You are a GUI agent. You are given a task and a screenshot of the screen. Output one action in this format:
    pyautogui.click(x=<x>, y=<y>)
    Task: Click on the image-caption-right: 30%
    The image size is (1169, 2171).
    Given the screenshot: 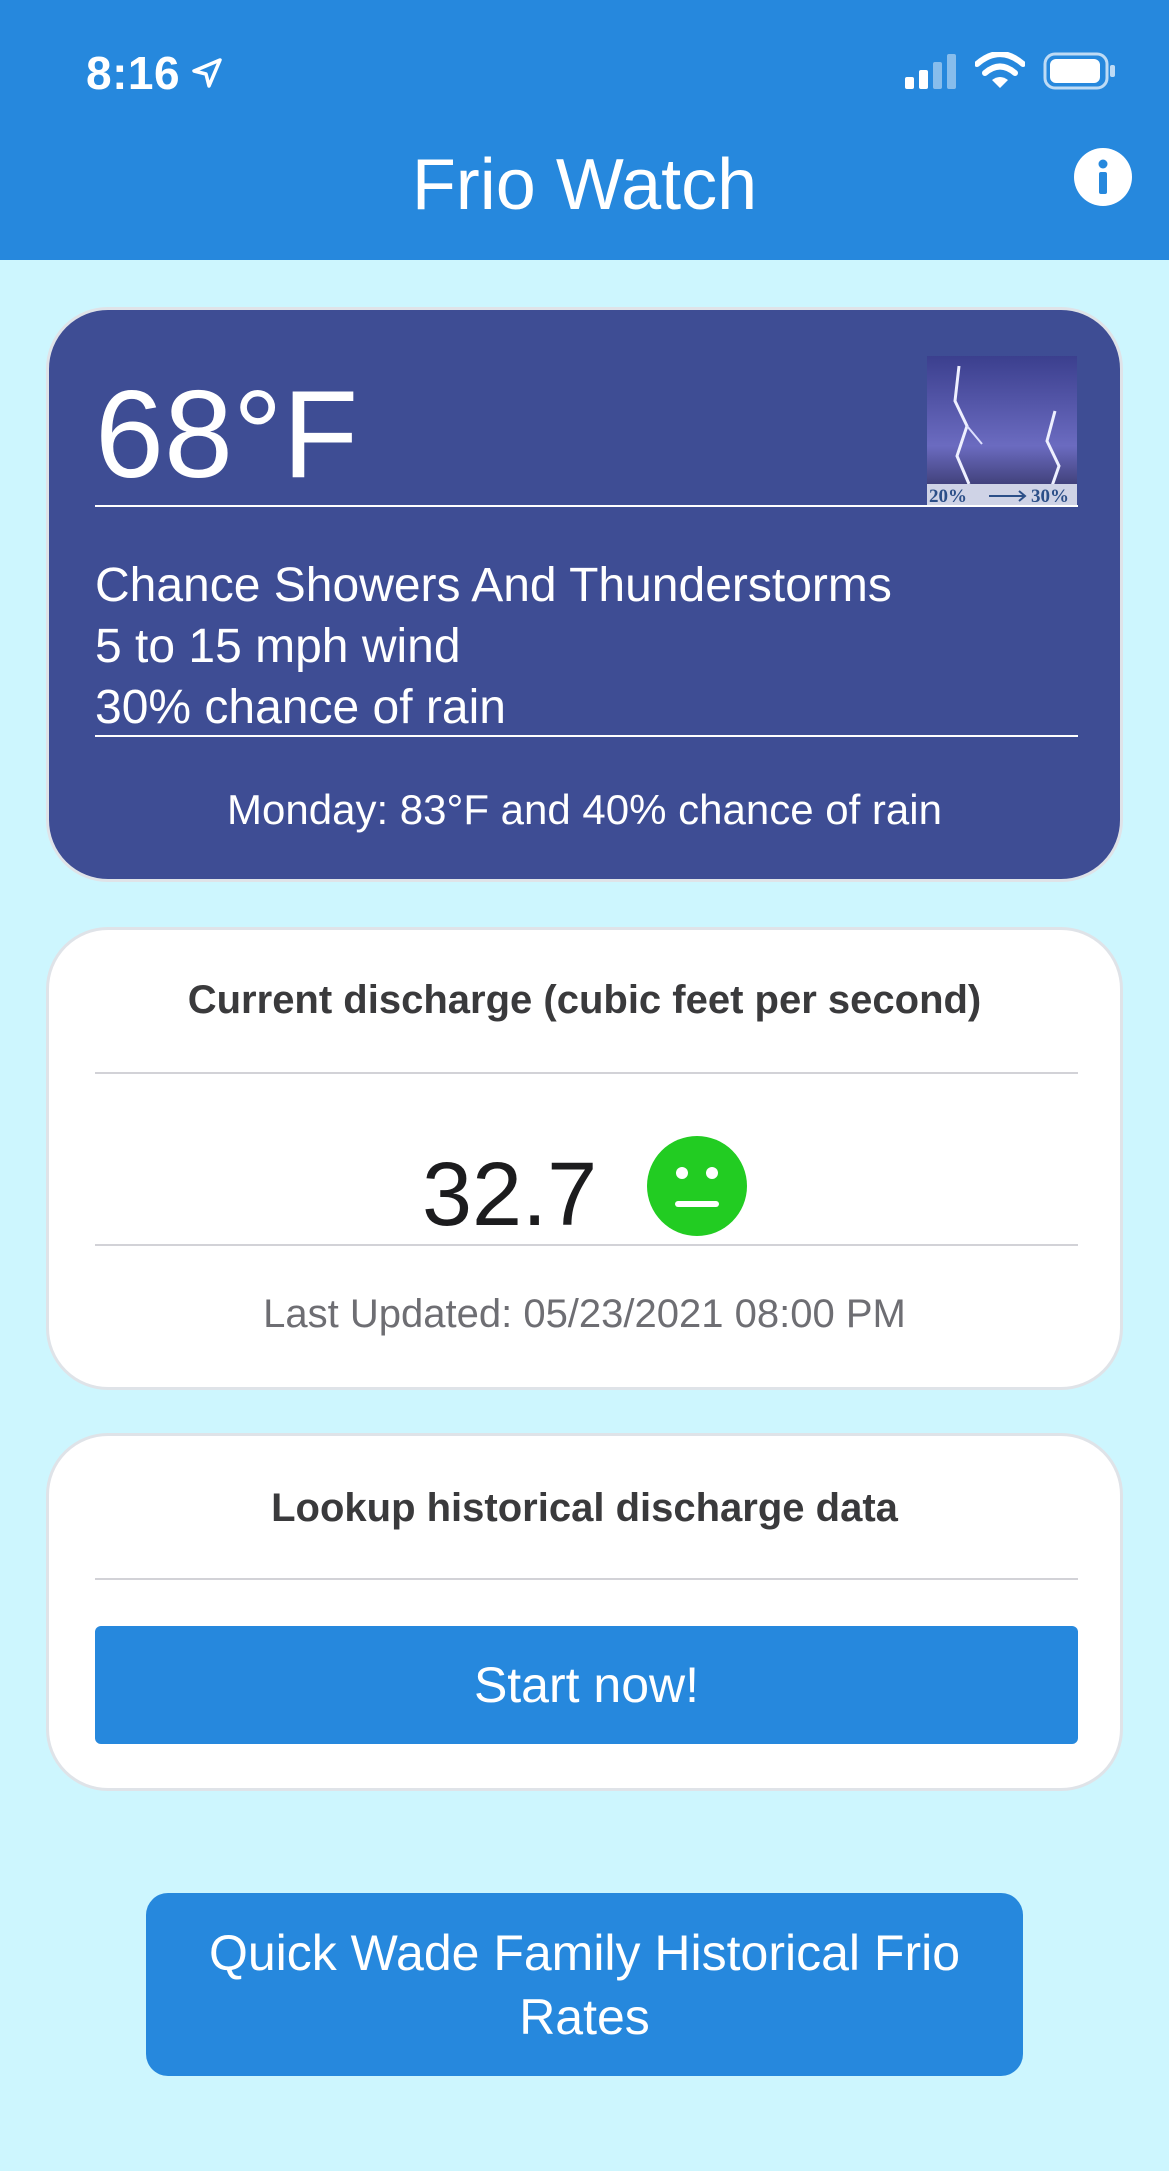 What is the action you would take?
    pyautogui.click(x=1050, y=496)
    